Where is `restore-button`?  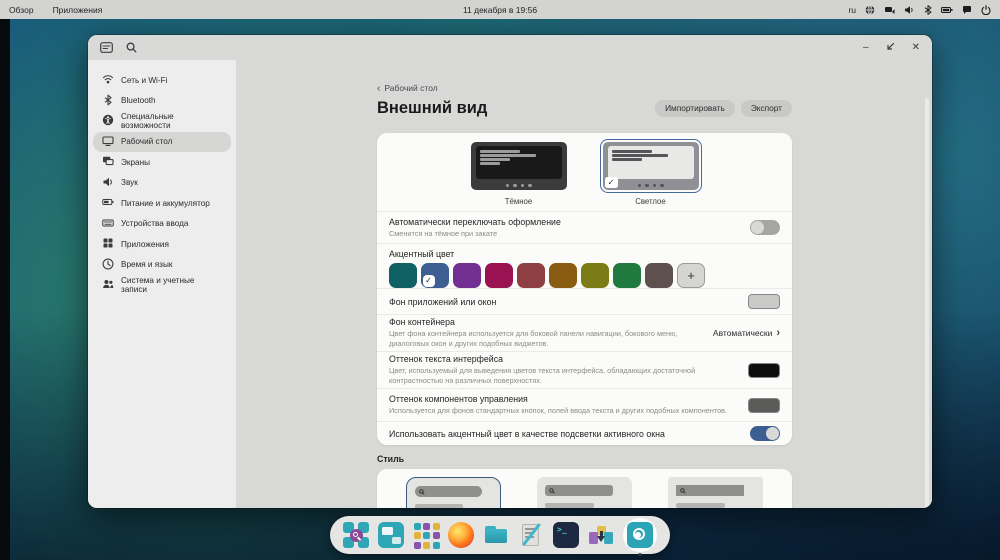 restore-button is located at coordinates (890, 48).